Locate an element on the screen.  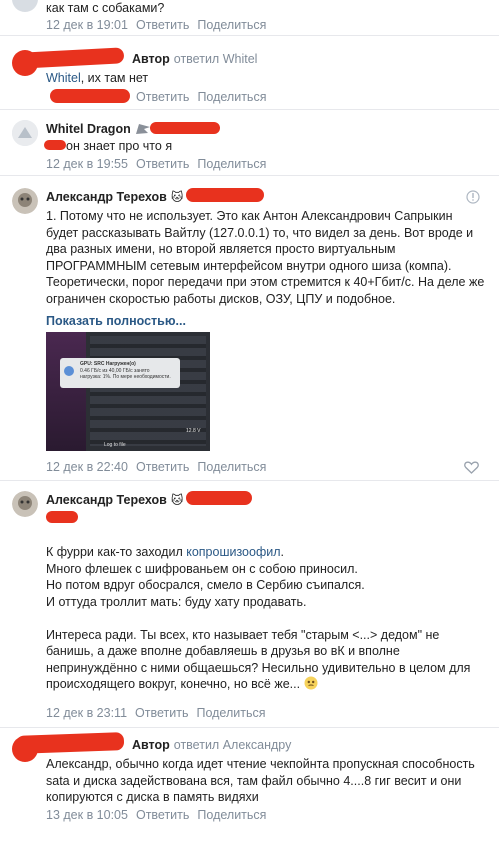
comment-text-part: К фурри как-то заходил is located at coordinates (116, 552).